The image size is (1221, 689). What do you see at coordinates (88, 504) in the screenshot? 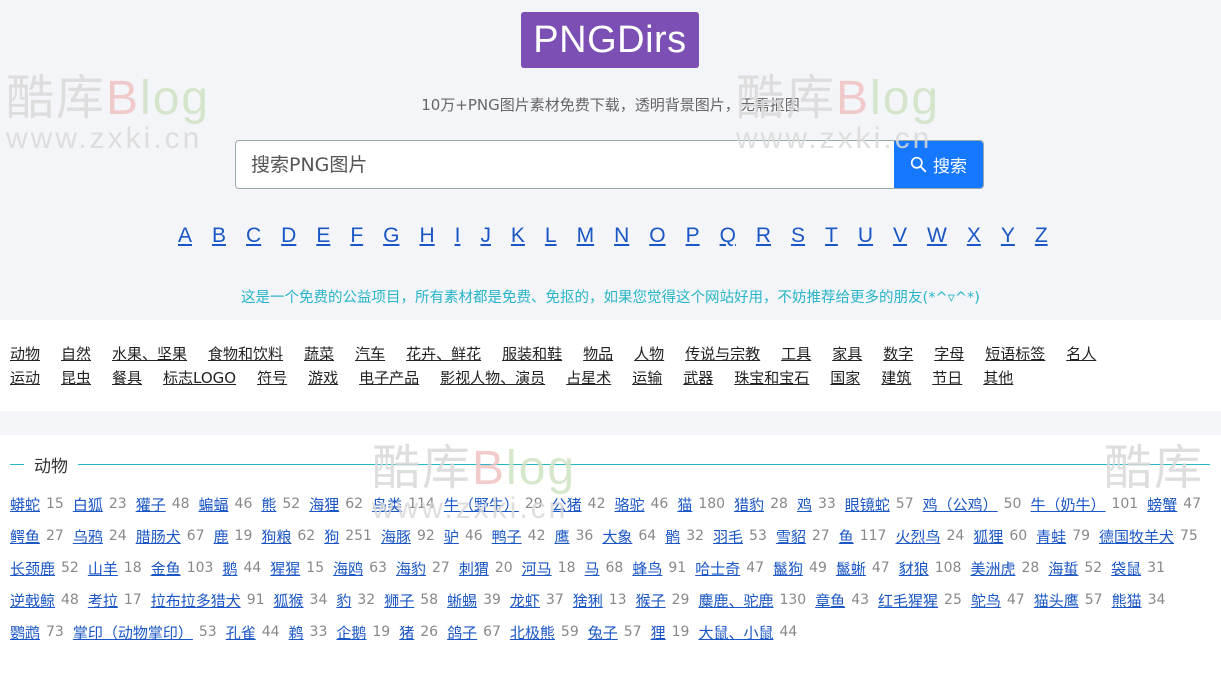
I see `item-link: 白狐` at bounding box center [88, 504].